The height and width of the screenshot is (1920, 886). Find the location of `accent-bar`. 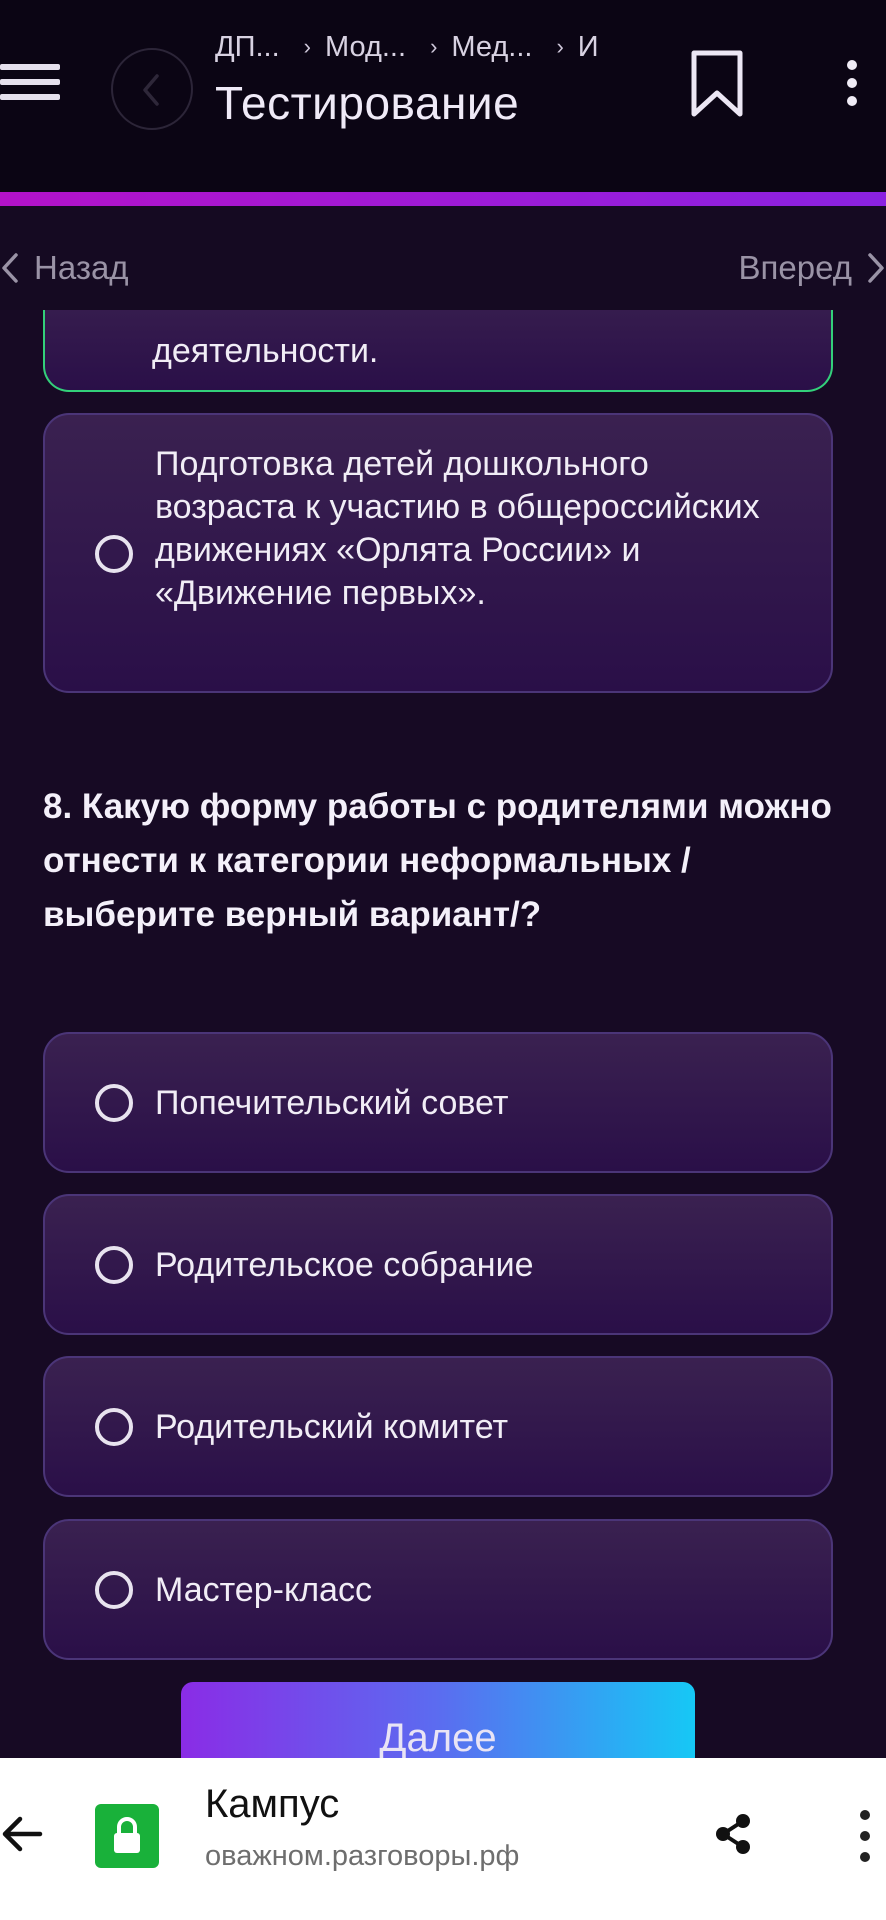

accent-bar is located at coordinates (443, 199).